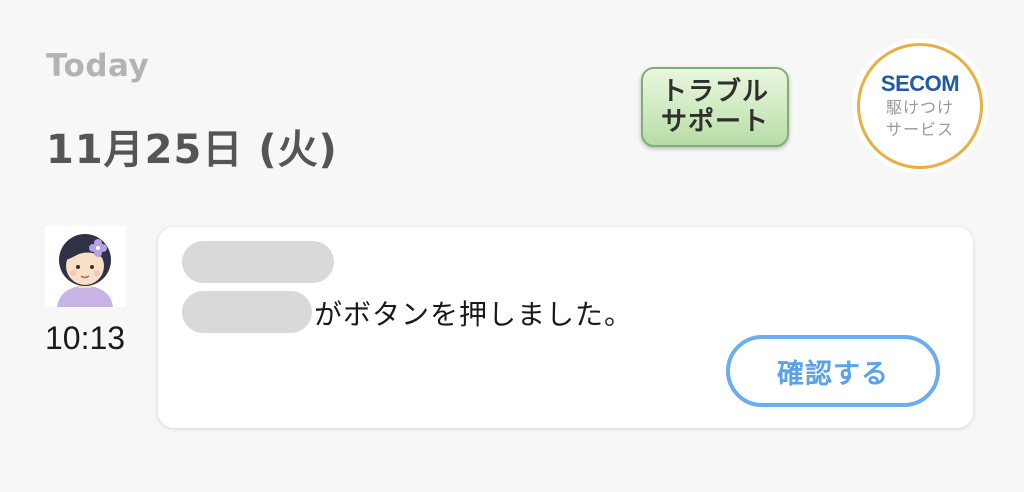 Image resolution: width=1024 pixels, height=492 pixels. What do you see at coordinates (98, 66) in the screenshot?
I see `today-label: Today` at bounding box center [98, 66].